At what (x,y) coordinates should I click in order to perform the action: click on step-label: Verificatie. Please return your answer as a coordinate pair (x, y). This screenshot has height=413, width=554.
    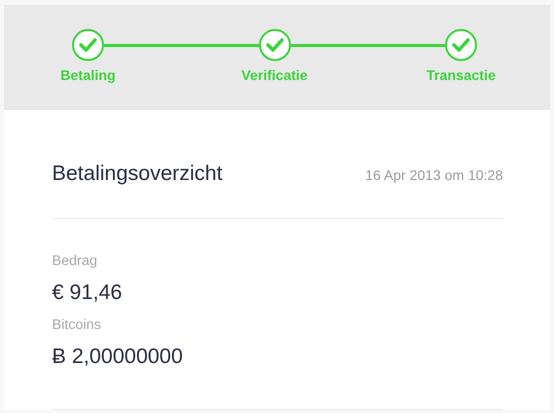
    Looking at the image, I should click on (274, 75).